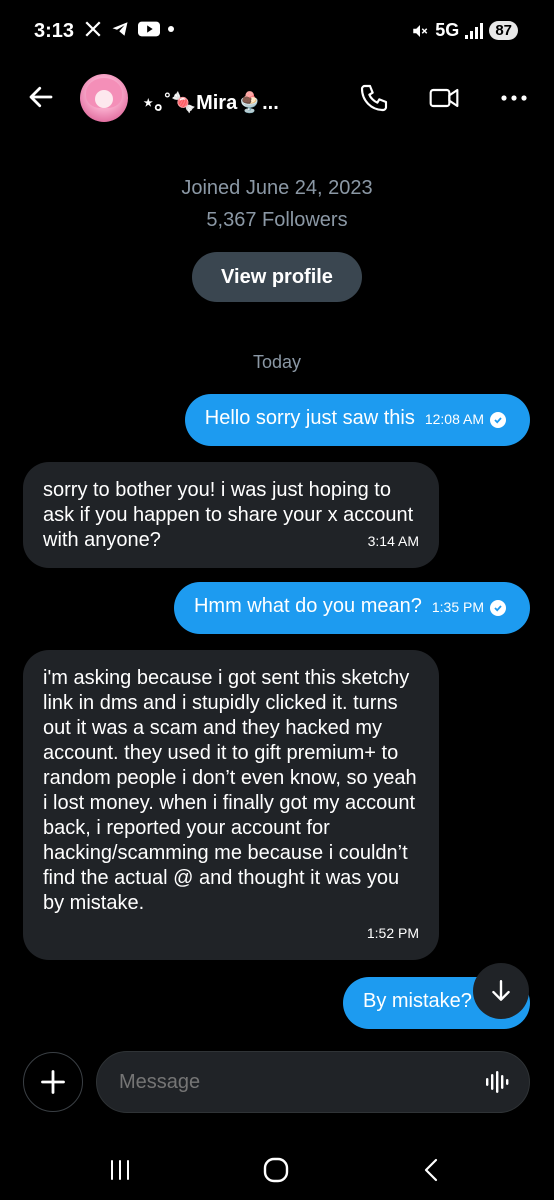 Image resolution: width=554 pixels, height=1200 pixels. What do you see at coordinates (432, 1170) in the screenshot?
I see `back-nav-icon` at bounding box center [432, 1170].